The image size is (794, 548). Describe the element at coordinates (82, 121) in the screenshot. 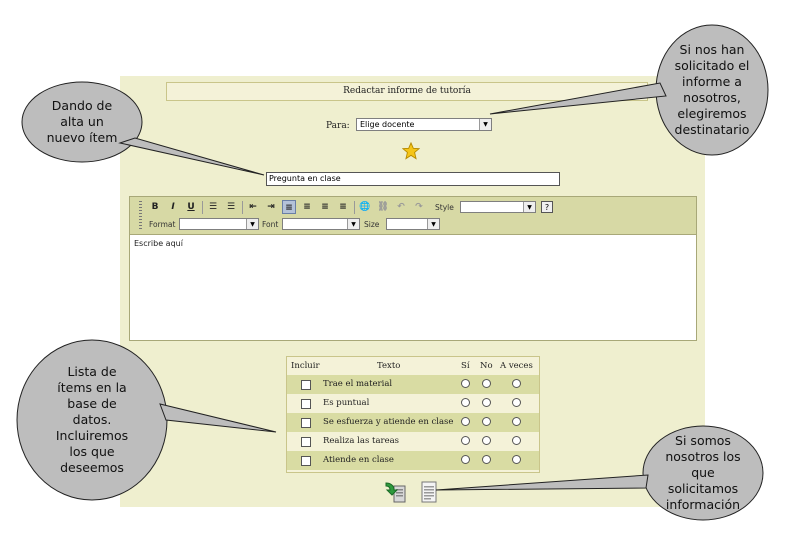

I see `callout-add-item: Dando de alta un nuevo ítem` at that location.